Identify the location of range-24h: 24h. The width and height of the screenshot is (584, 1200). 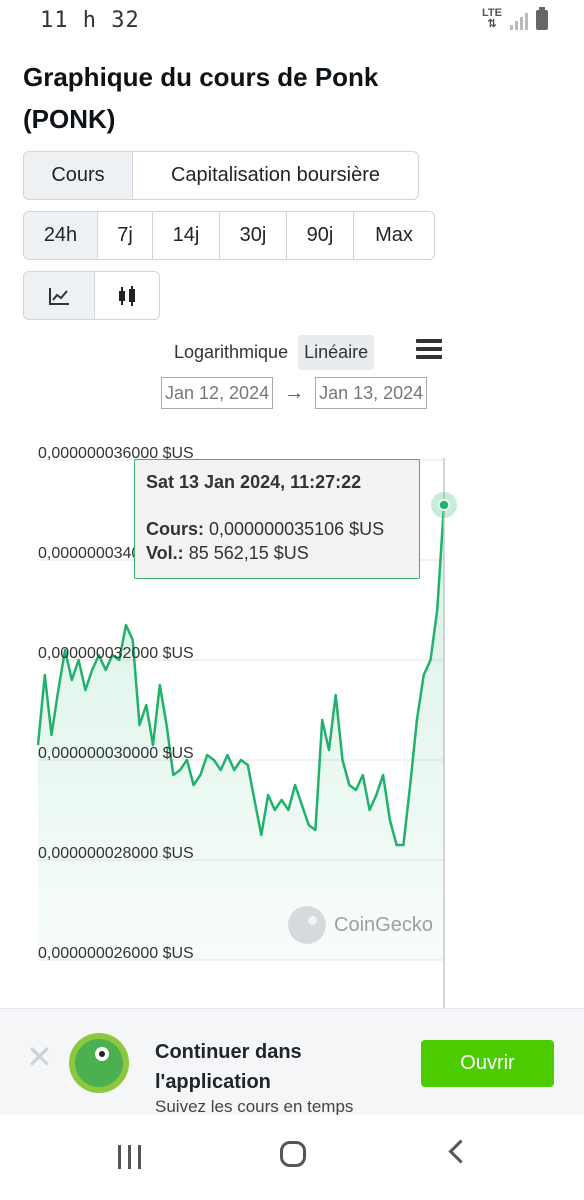
(61, 235).